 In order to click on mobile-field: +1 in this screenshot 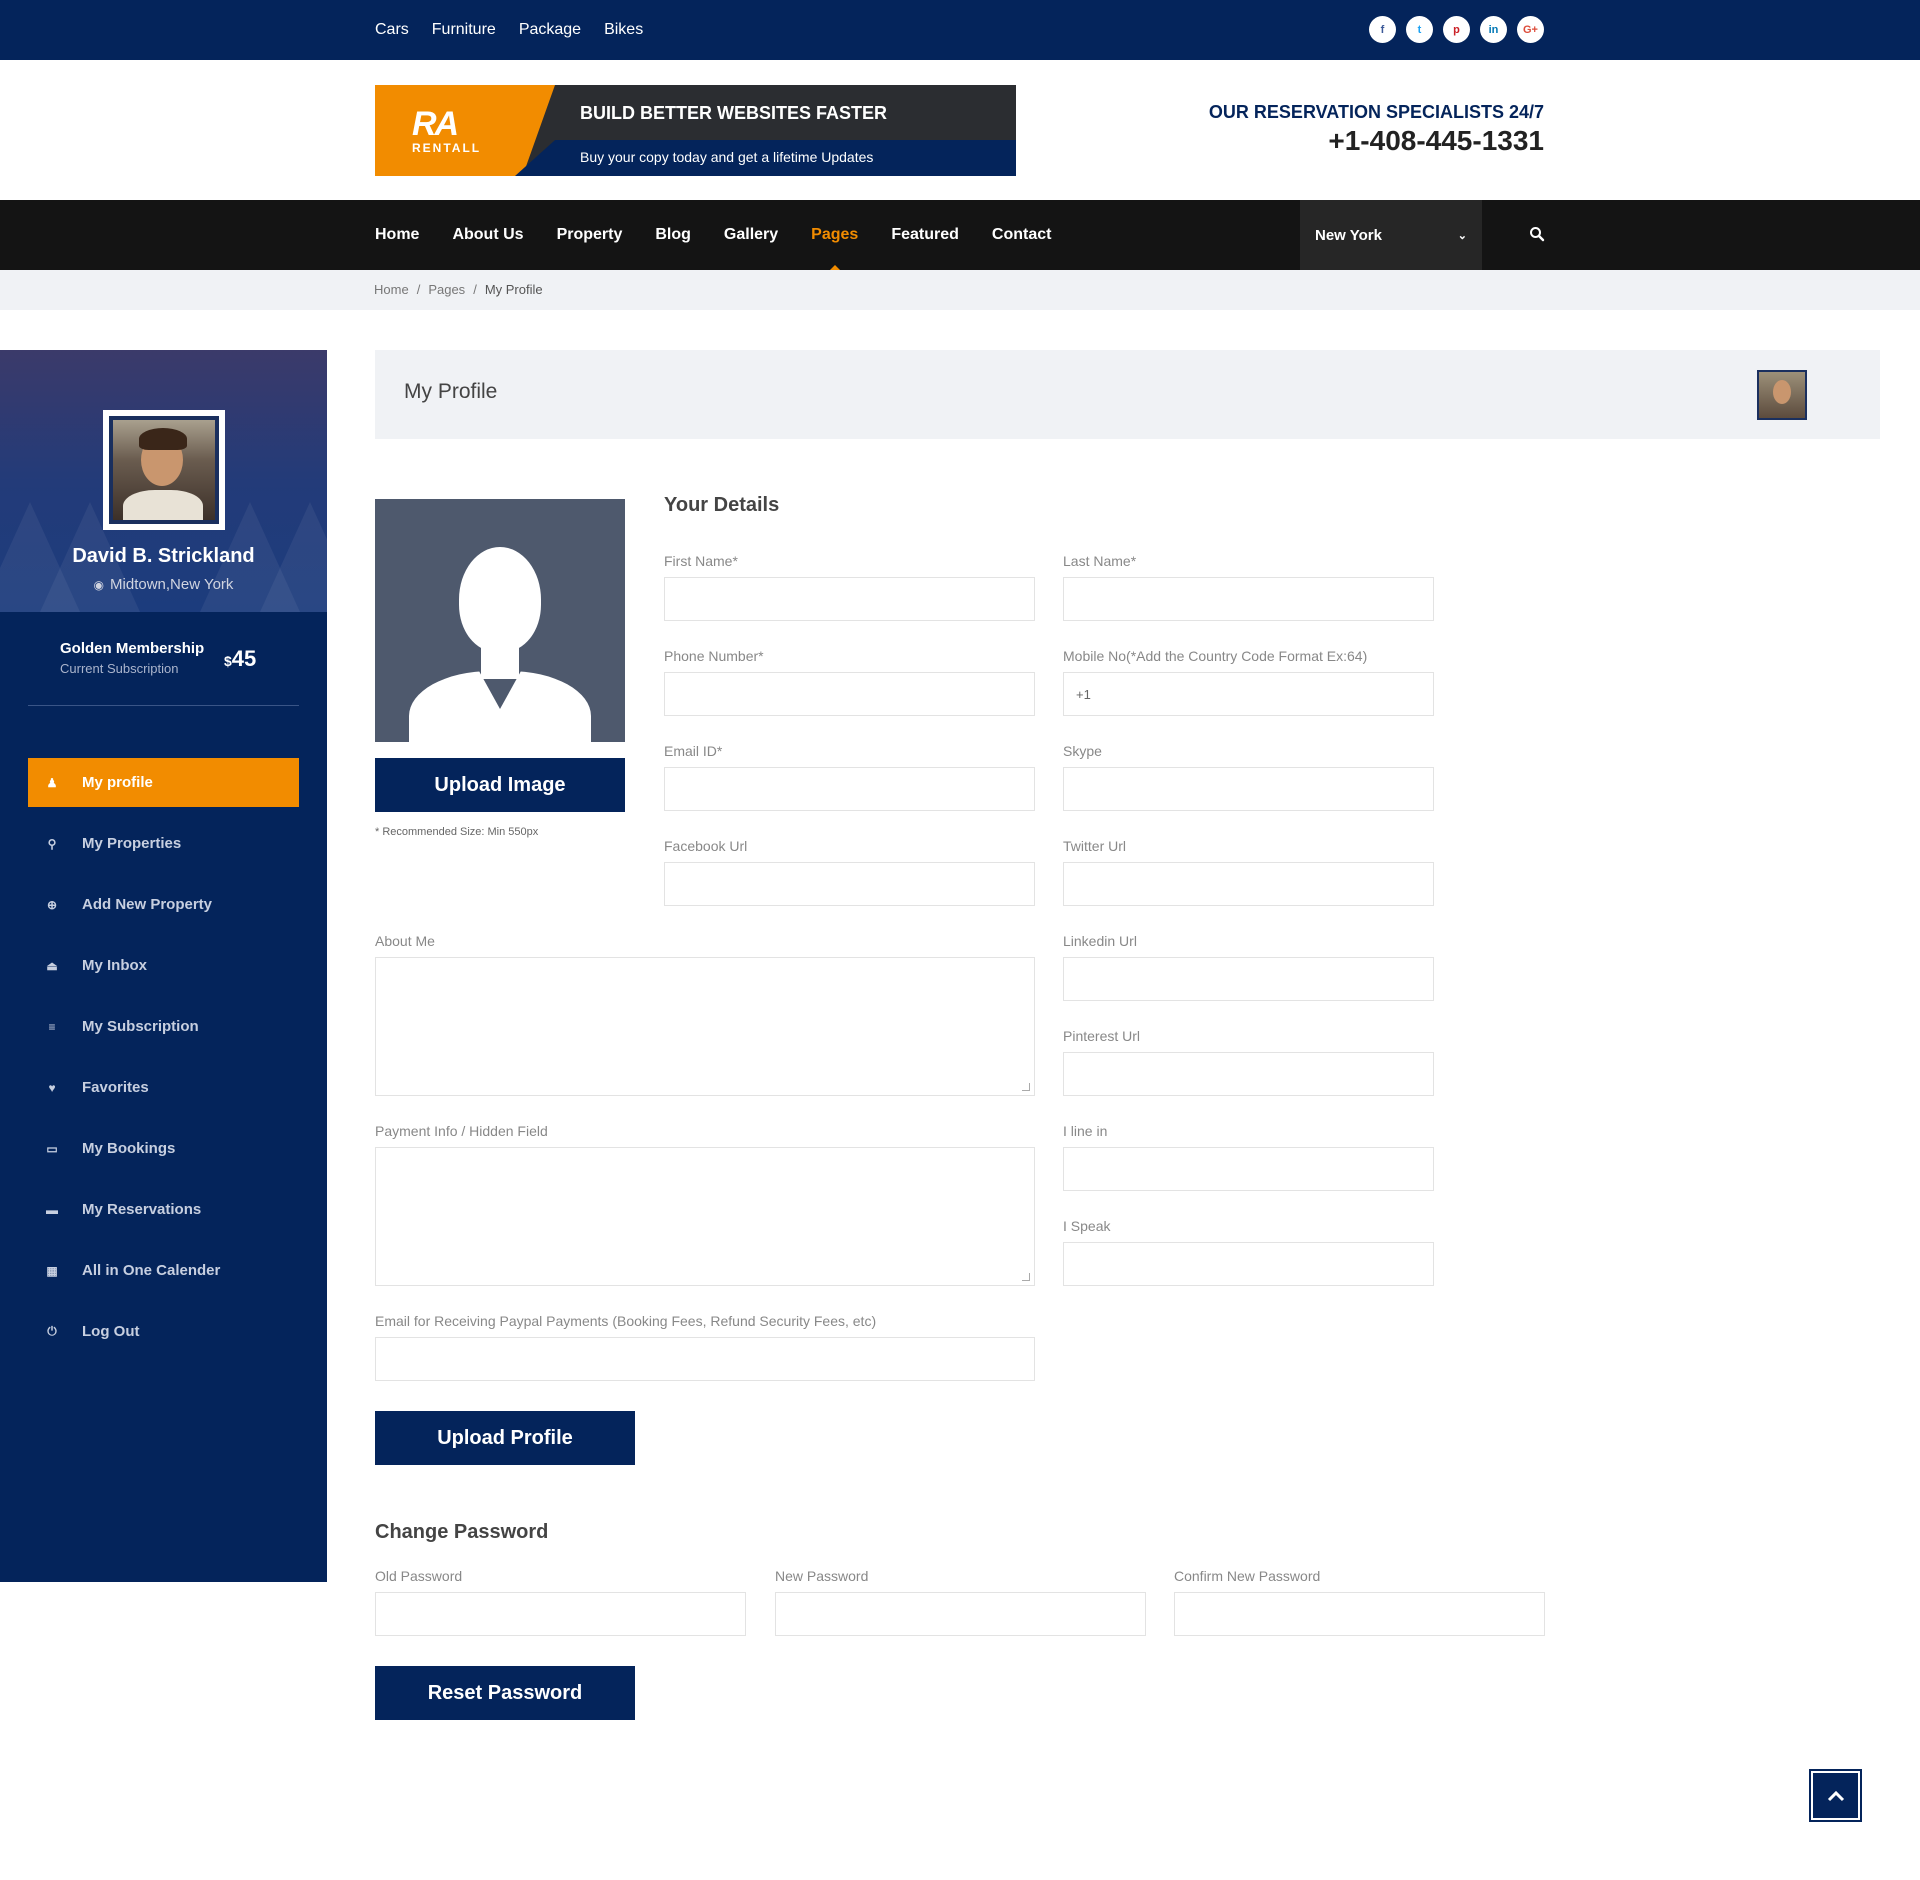, I will do `click(1248, 694)`.